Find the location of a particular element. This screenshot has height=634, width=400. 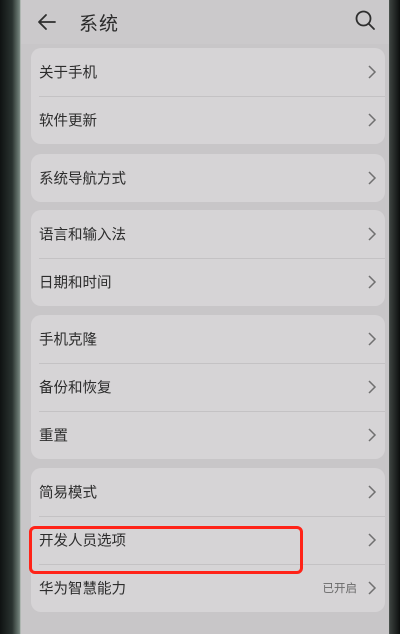

settings-item-phone-clone: 手机克隆 is located at coordinates (208, 339).